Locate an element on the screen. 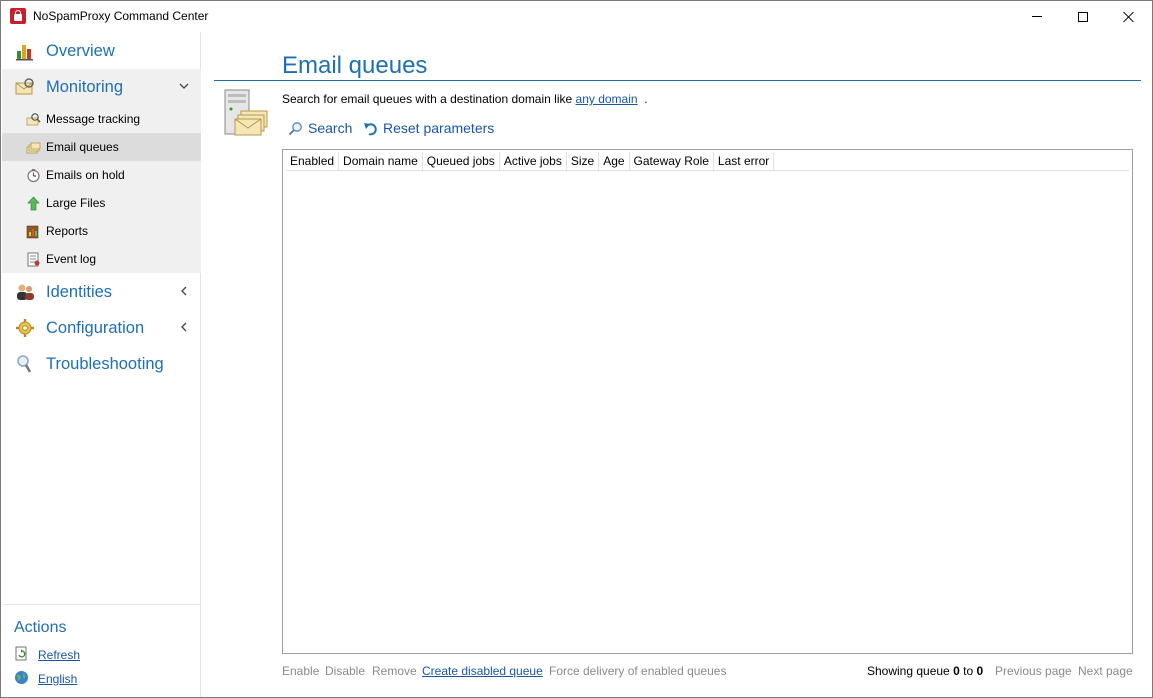 Image resolution: width=1153 pixels, height=698 pixels. nav-configuration: Configuration is located at coordinates (101, 328).